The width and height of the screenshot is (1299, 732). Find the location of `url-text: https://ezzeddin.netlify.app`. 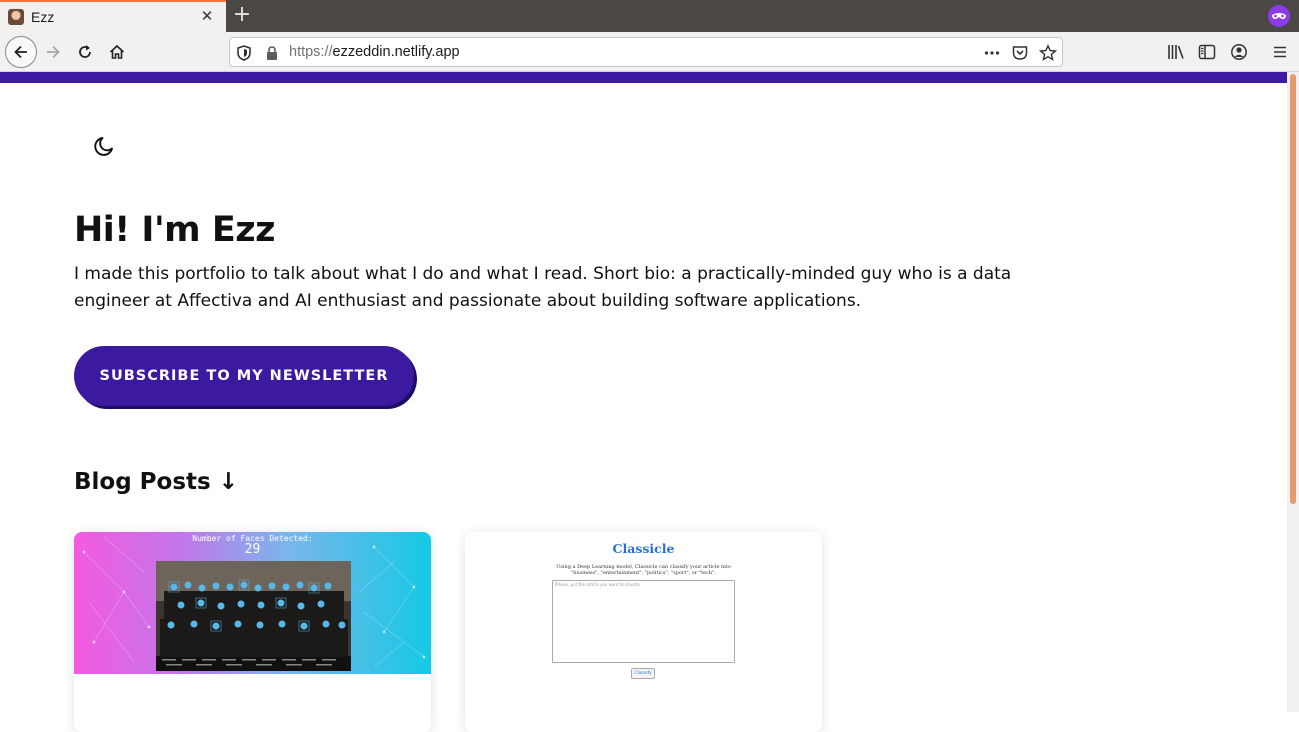

url-text: https://ezzeddin.netlify.app is located at coordinates (374, 52).